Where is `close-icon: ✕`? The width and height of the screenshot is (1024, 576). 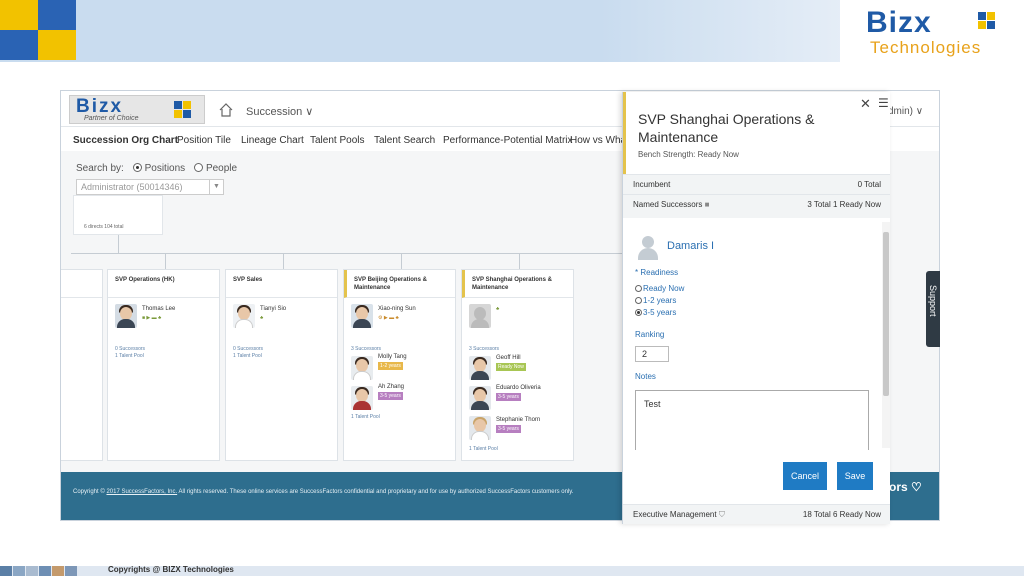
close-icon: ✕ is located at coordinates (865, 104).